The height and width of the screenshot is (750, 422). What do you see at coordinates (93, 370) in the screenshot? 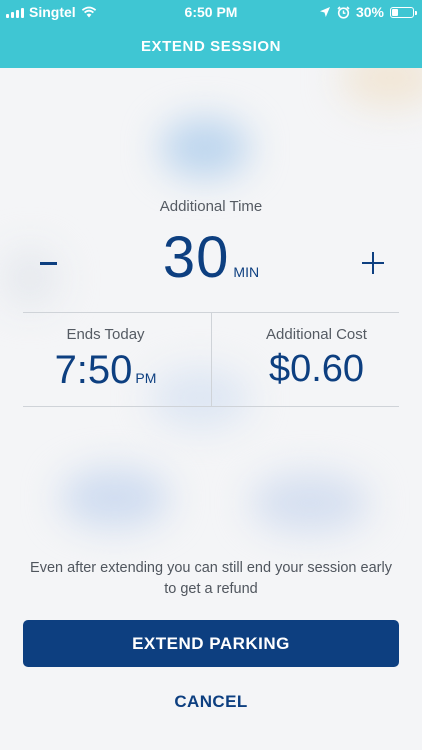
I see `ends-time: 7:50` at bounding box center [93, 370].